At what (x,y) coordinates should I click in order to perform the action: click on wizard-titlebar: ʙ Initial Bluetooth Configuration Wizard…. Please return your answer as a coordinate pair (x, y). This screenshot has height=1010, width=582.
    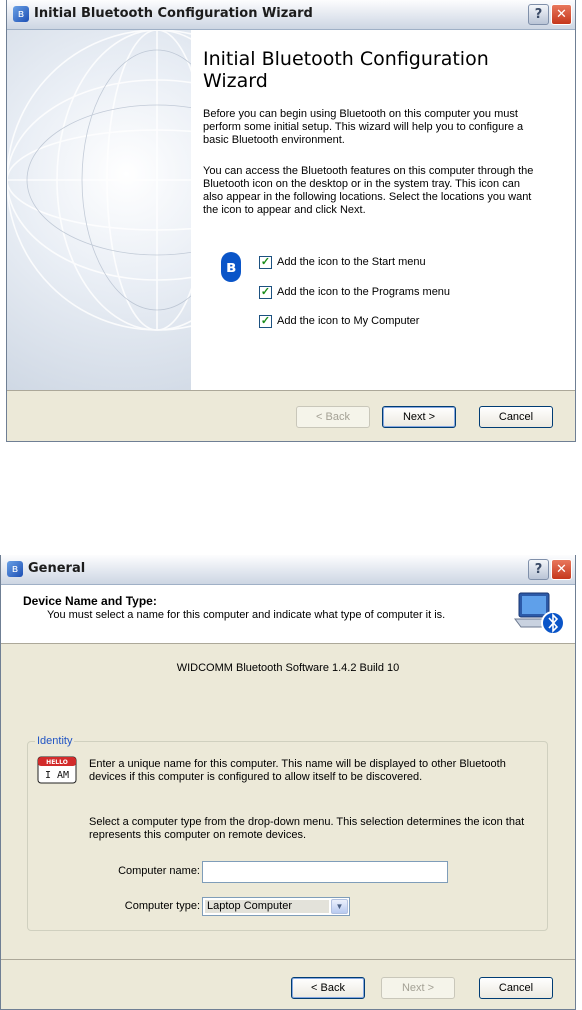
    Looking at the image, I should click on (291, 15).